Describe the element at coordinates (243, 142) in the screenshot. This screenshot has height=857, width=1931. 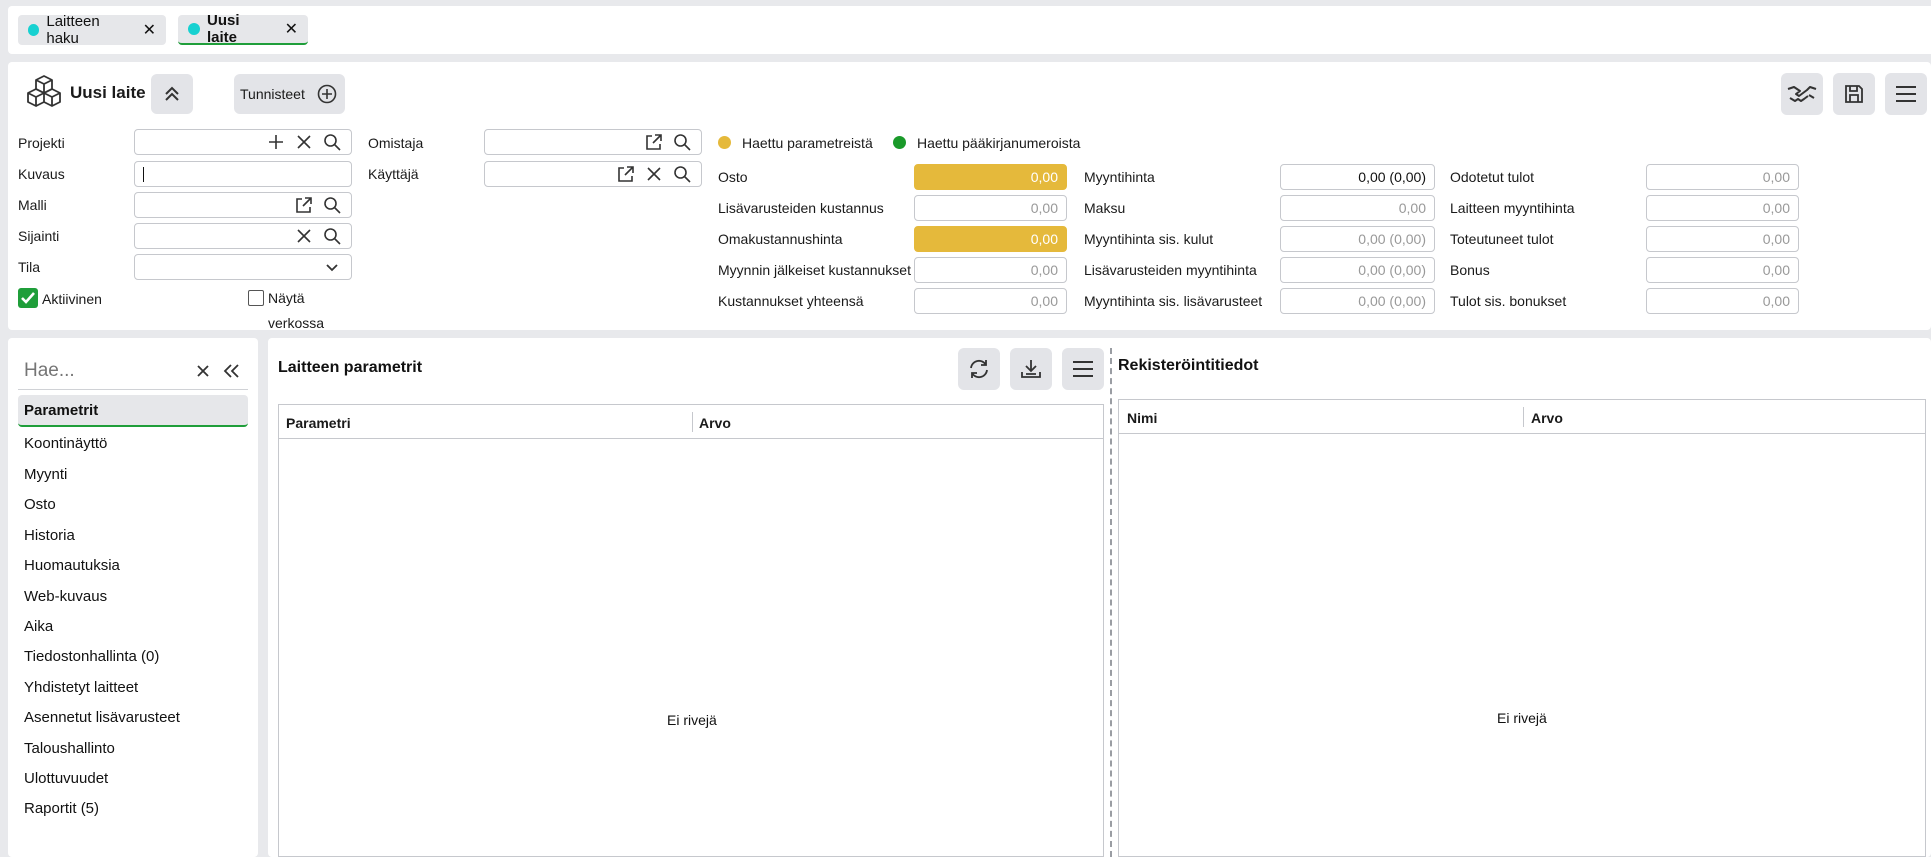
I see `projekti-input` at that location.